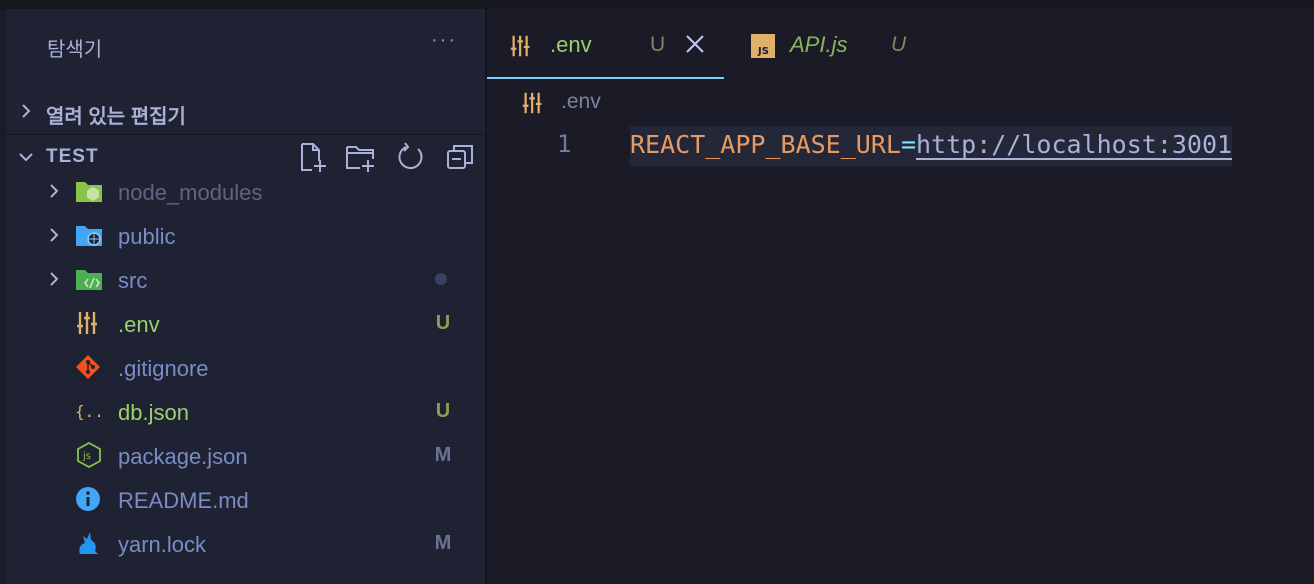  What do you see at coordinates (245, 543) in the screenshot?
I see `tree-item-yarn-lock: yarn.lock M` at bounding box center [245, 543].